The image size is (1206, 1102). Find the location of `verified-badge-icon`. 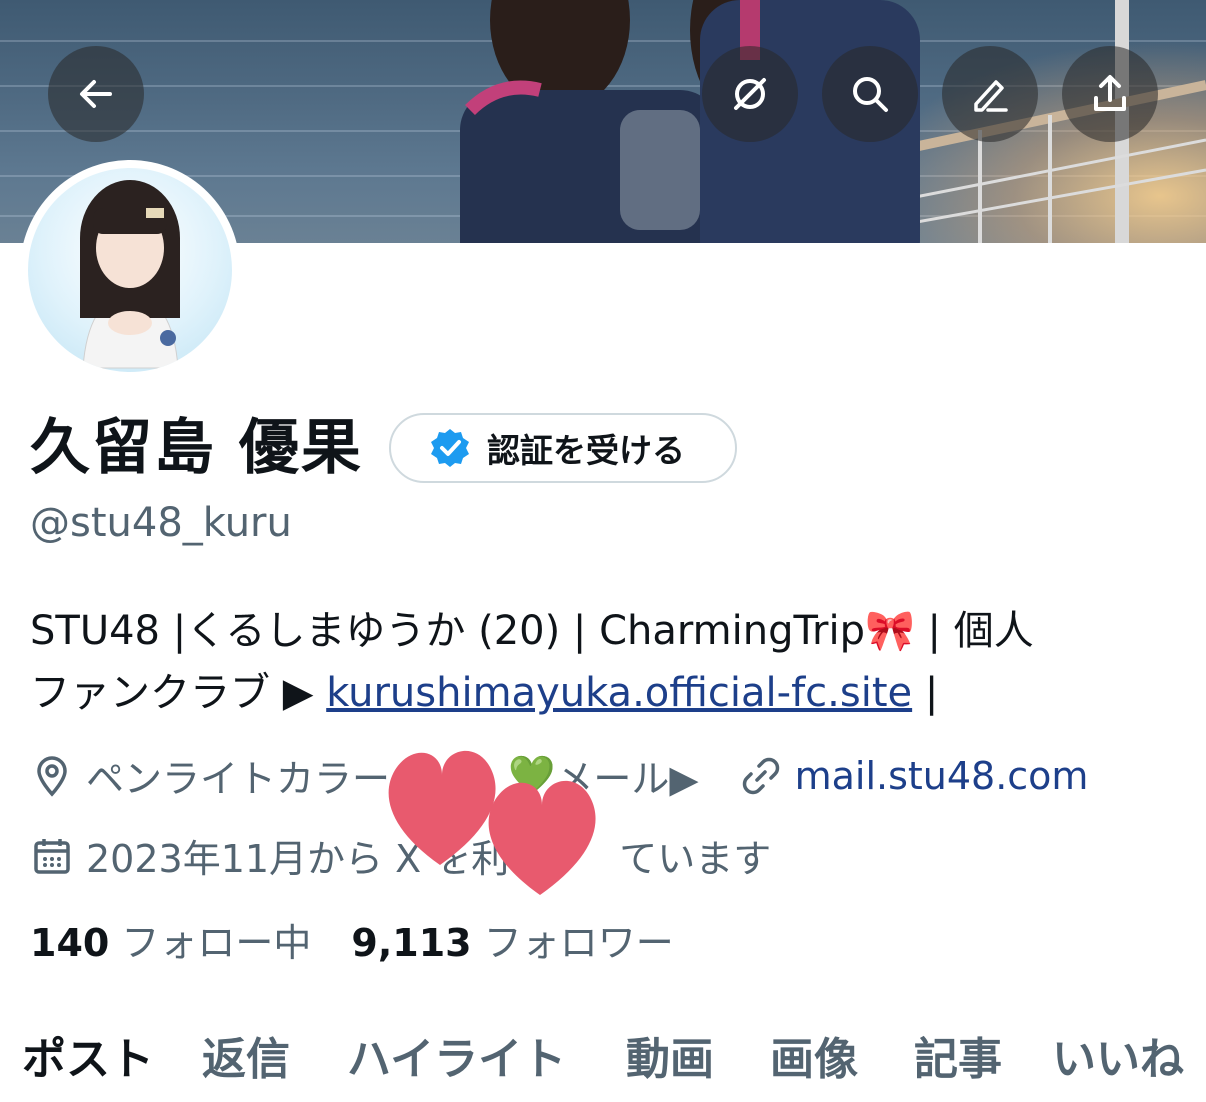

verified-badge-icon is located at coordinates (450, 448).